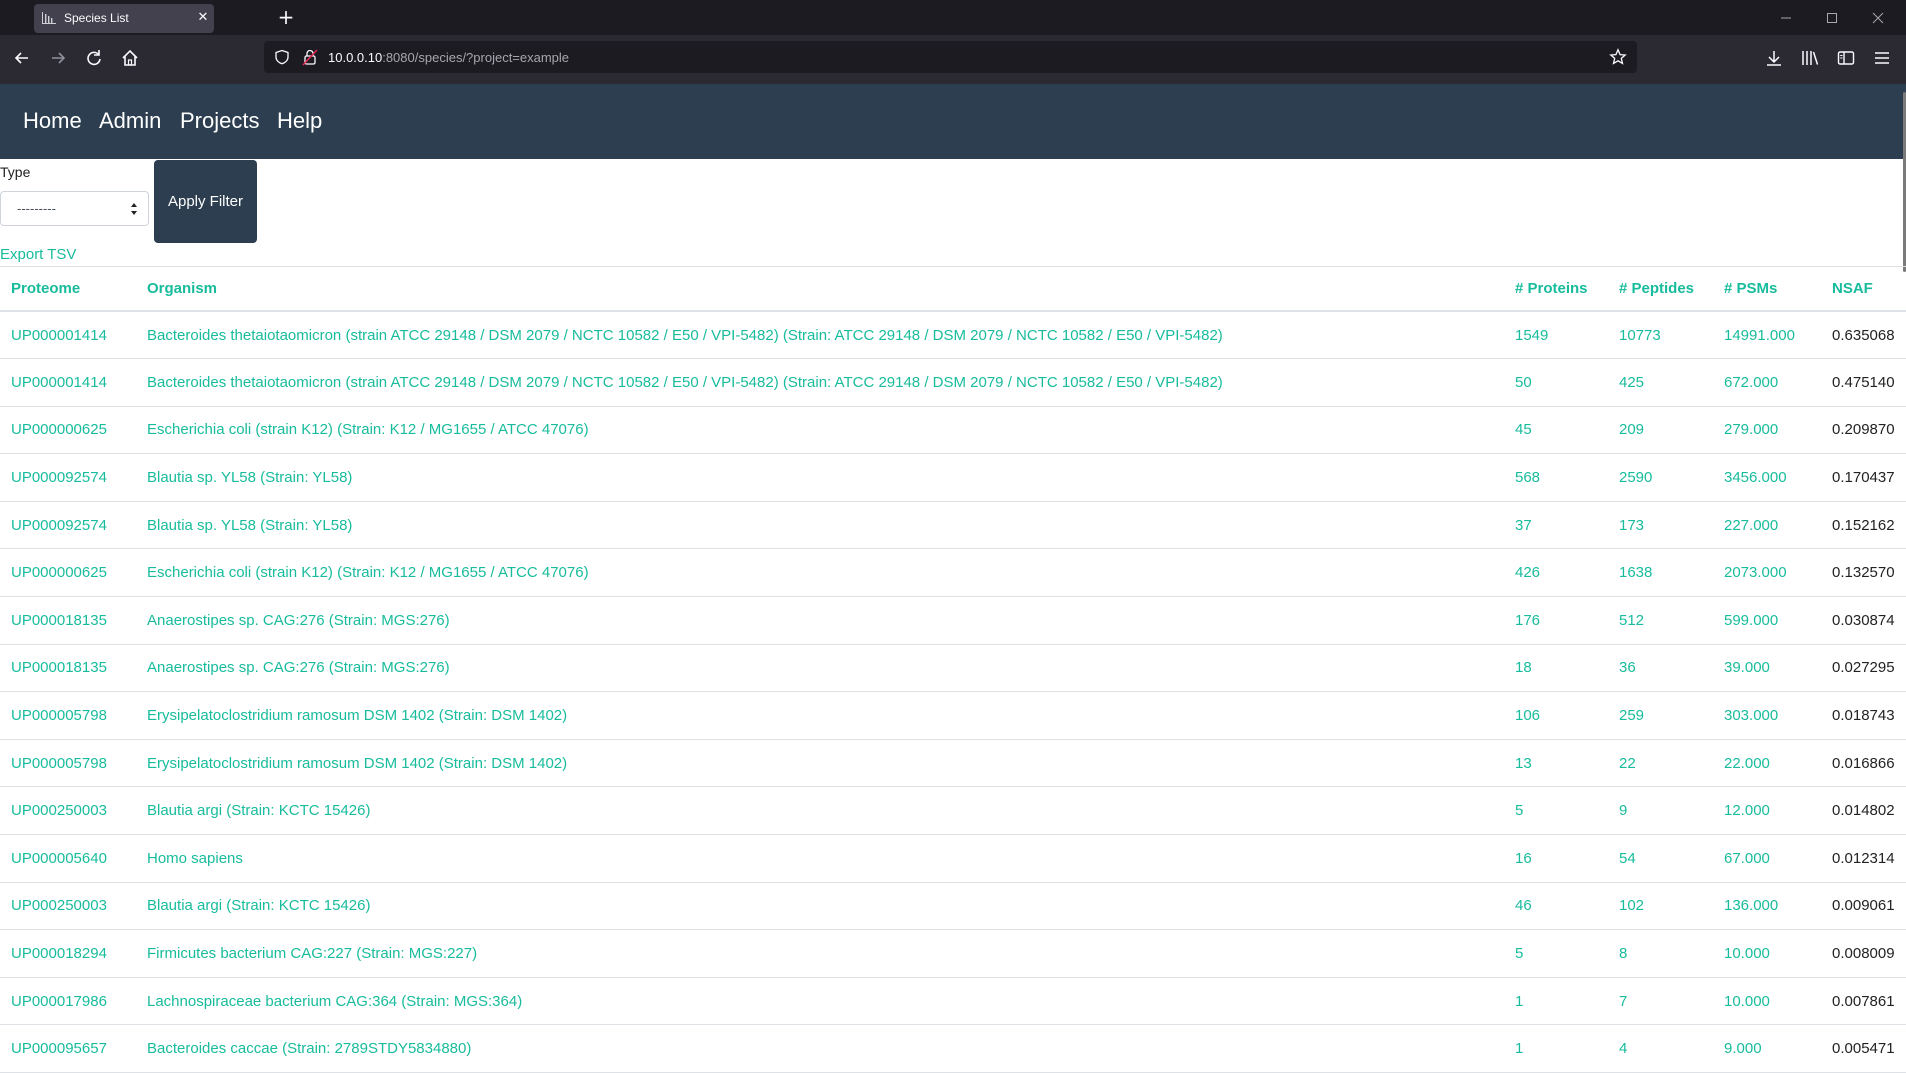 This screenshot has width=1906, height=1073. What do you see at coordinates (1767, 715) in the screenshot?
I see `psms-count: 303.000` at bounding box center [1767, 715].